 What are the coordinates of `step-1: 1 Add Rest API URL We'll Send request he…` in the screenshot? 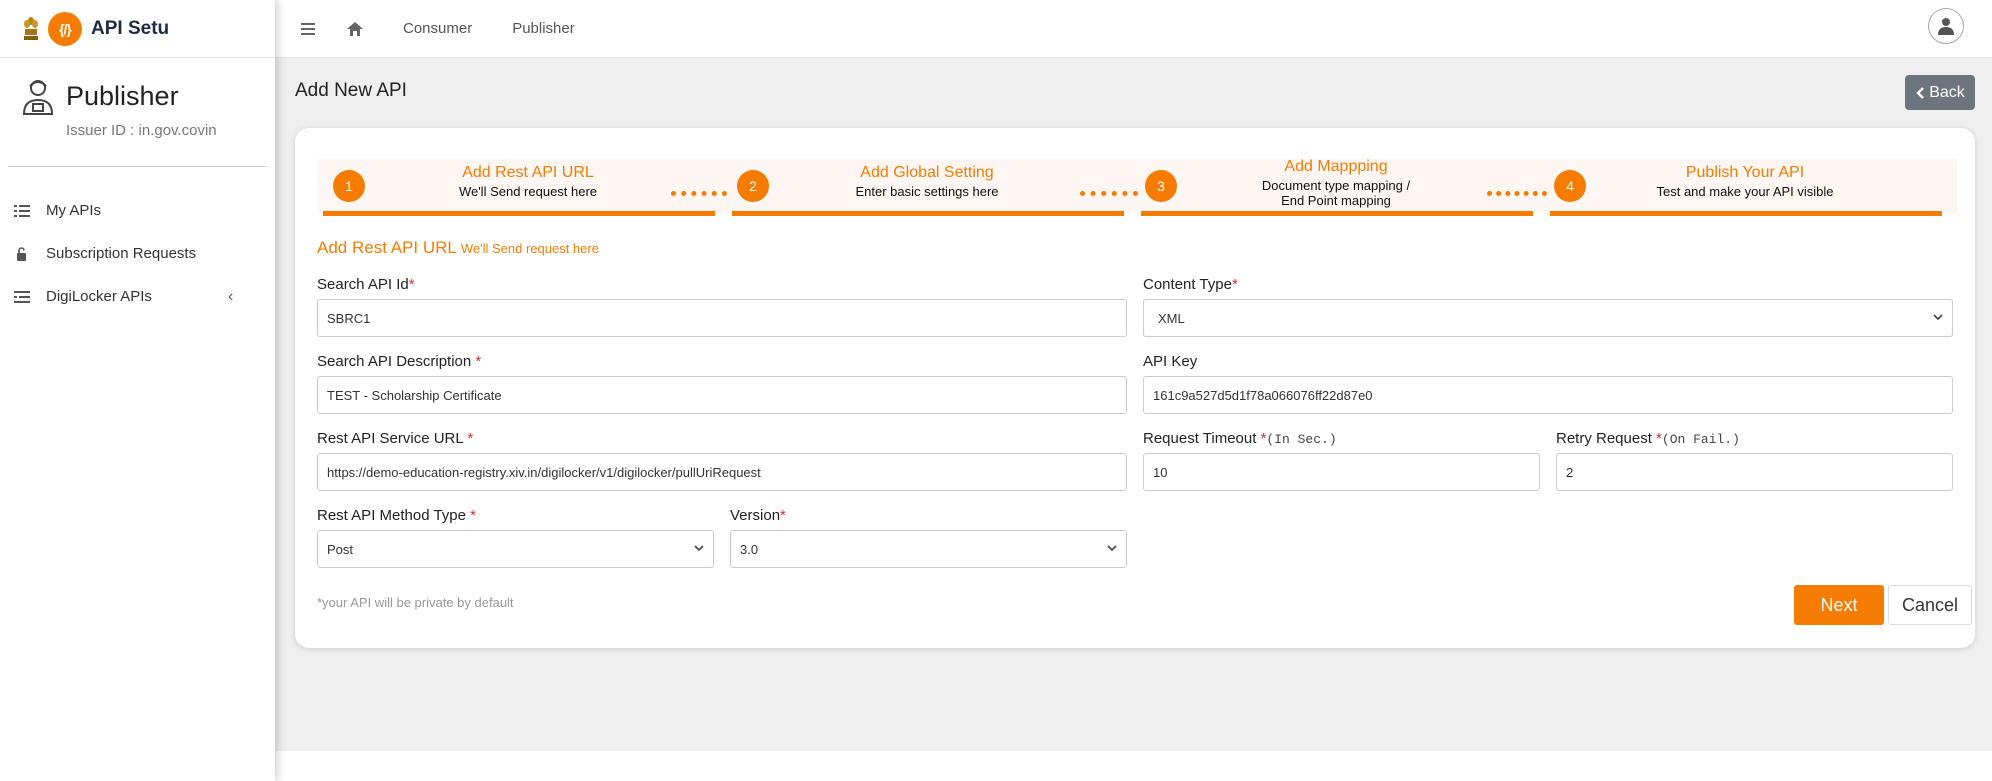 It's located at (519, 187).